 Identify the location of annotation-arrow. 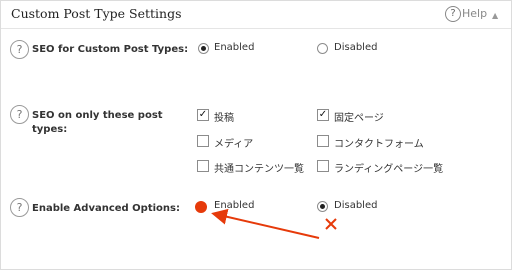
(265, 223).